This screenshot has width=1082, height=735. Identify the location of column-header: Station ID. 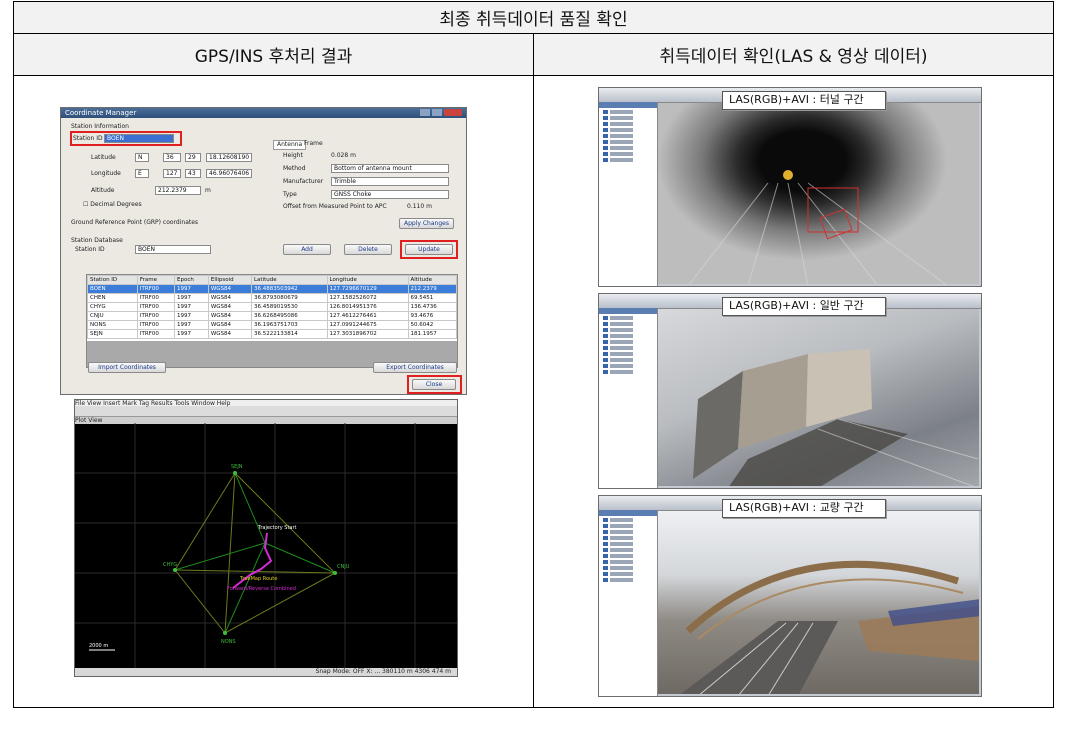
(112, 280).